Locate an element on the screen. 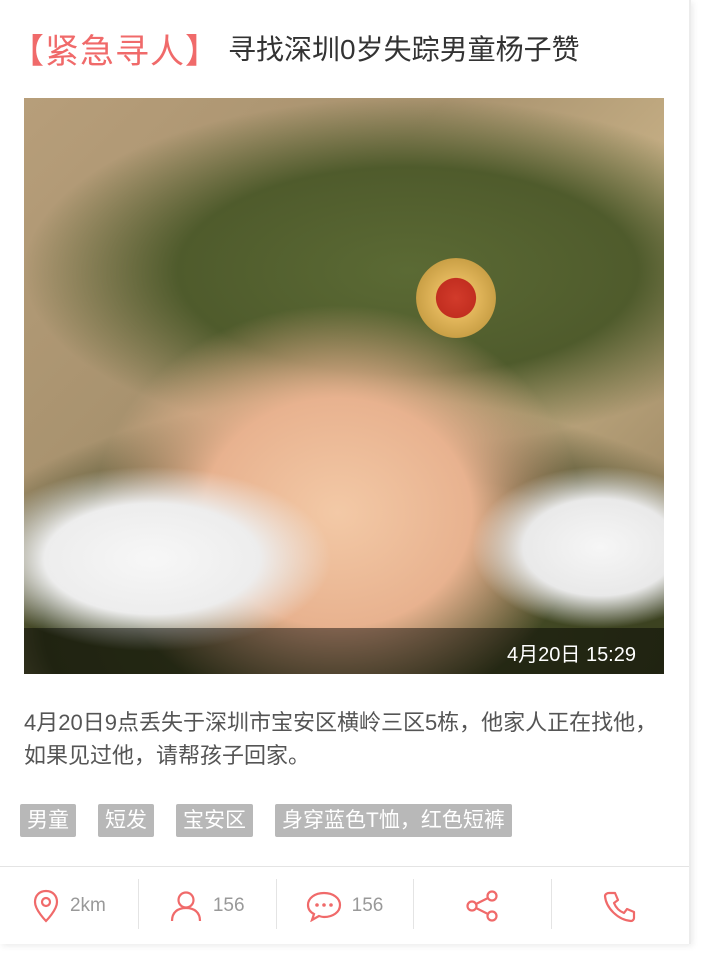  phone-icon is located at coordinates (619, 907).